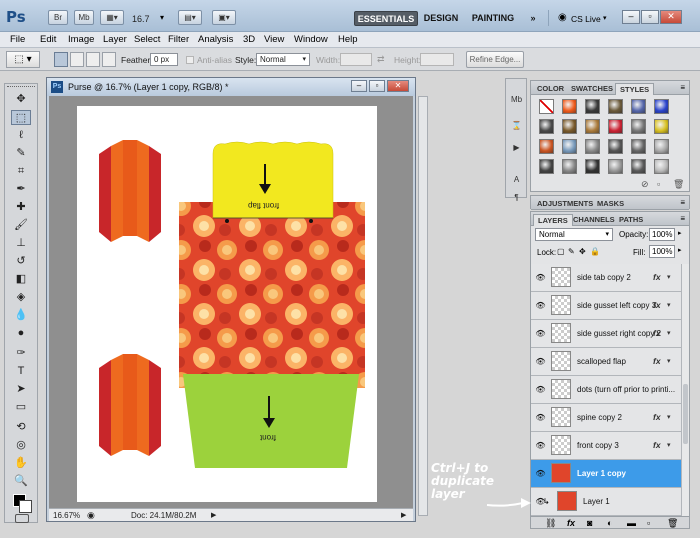 The height and width of the screenshot is (538, 700). I want to click on background-color-swatch, so click(25, 506).